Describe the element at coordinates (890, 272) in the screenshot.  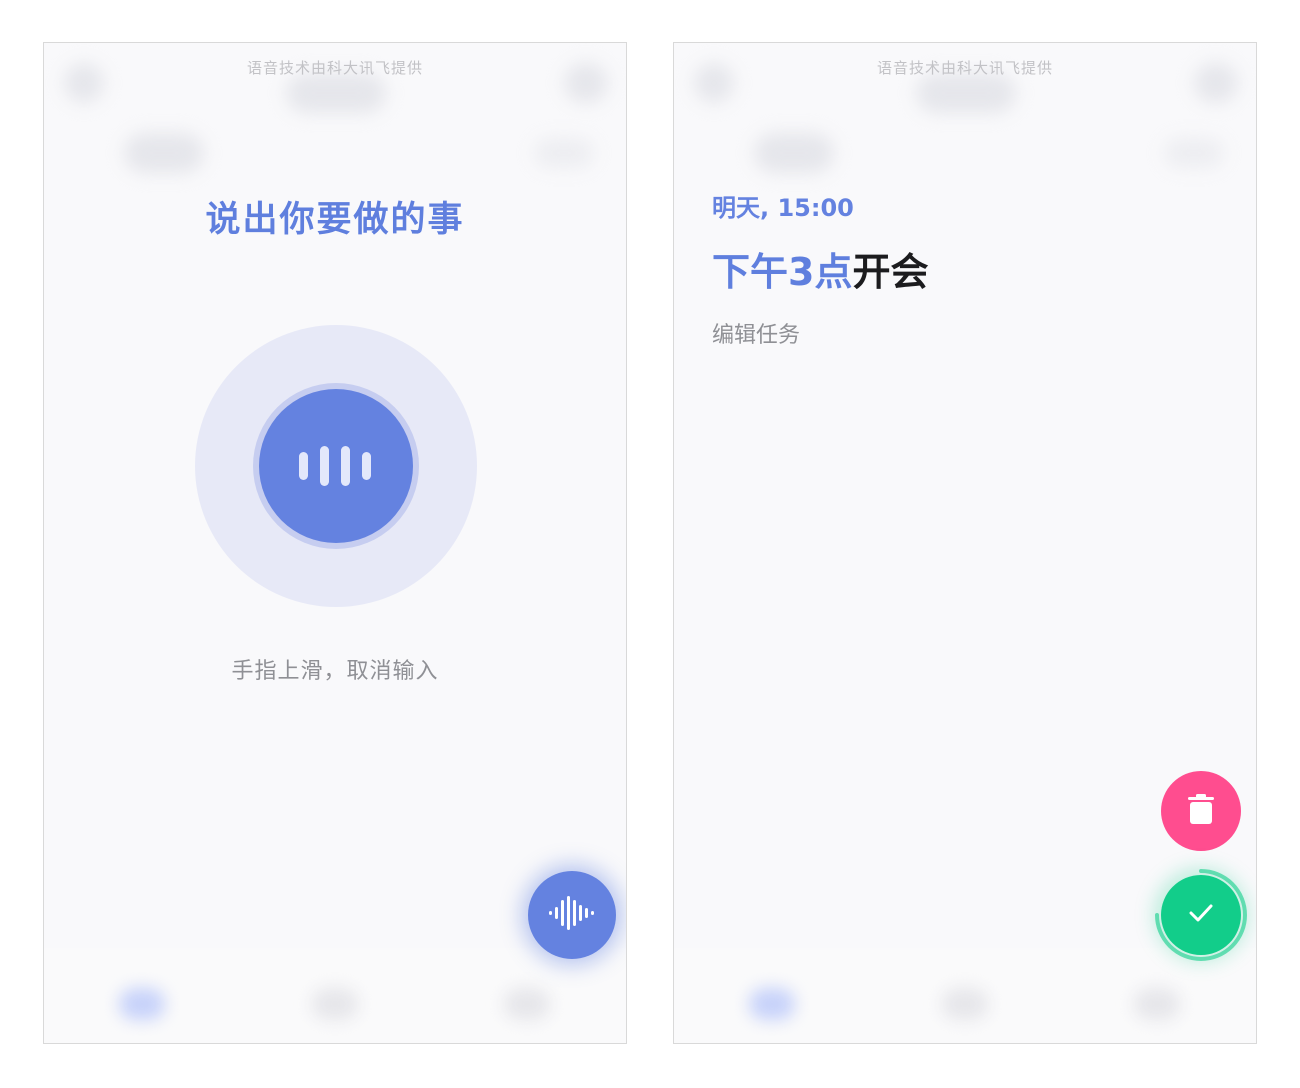
I see `task-title-rest: 开会` at that location.